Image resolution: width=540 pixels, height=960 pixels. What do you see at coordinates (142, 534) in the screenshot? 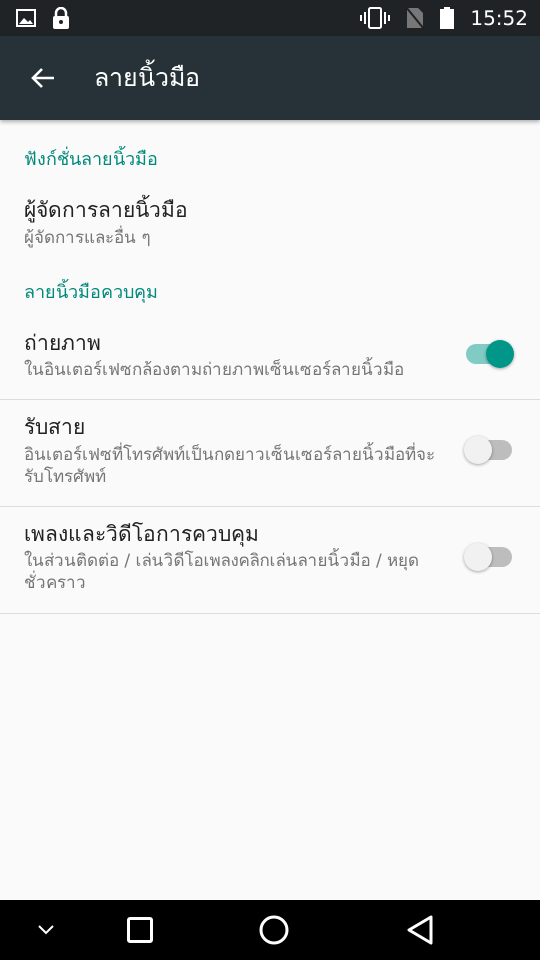
I see `item-title: เพลงและวิดีโอการควบคุม` at bounding box center [142, 534].